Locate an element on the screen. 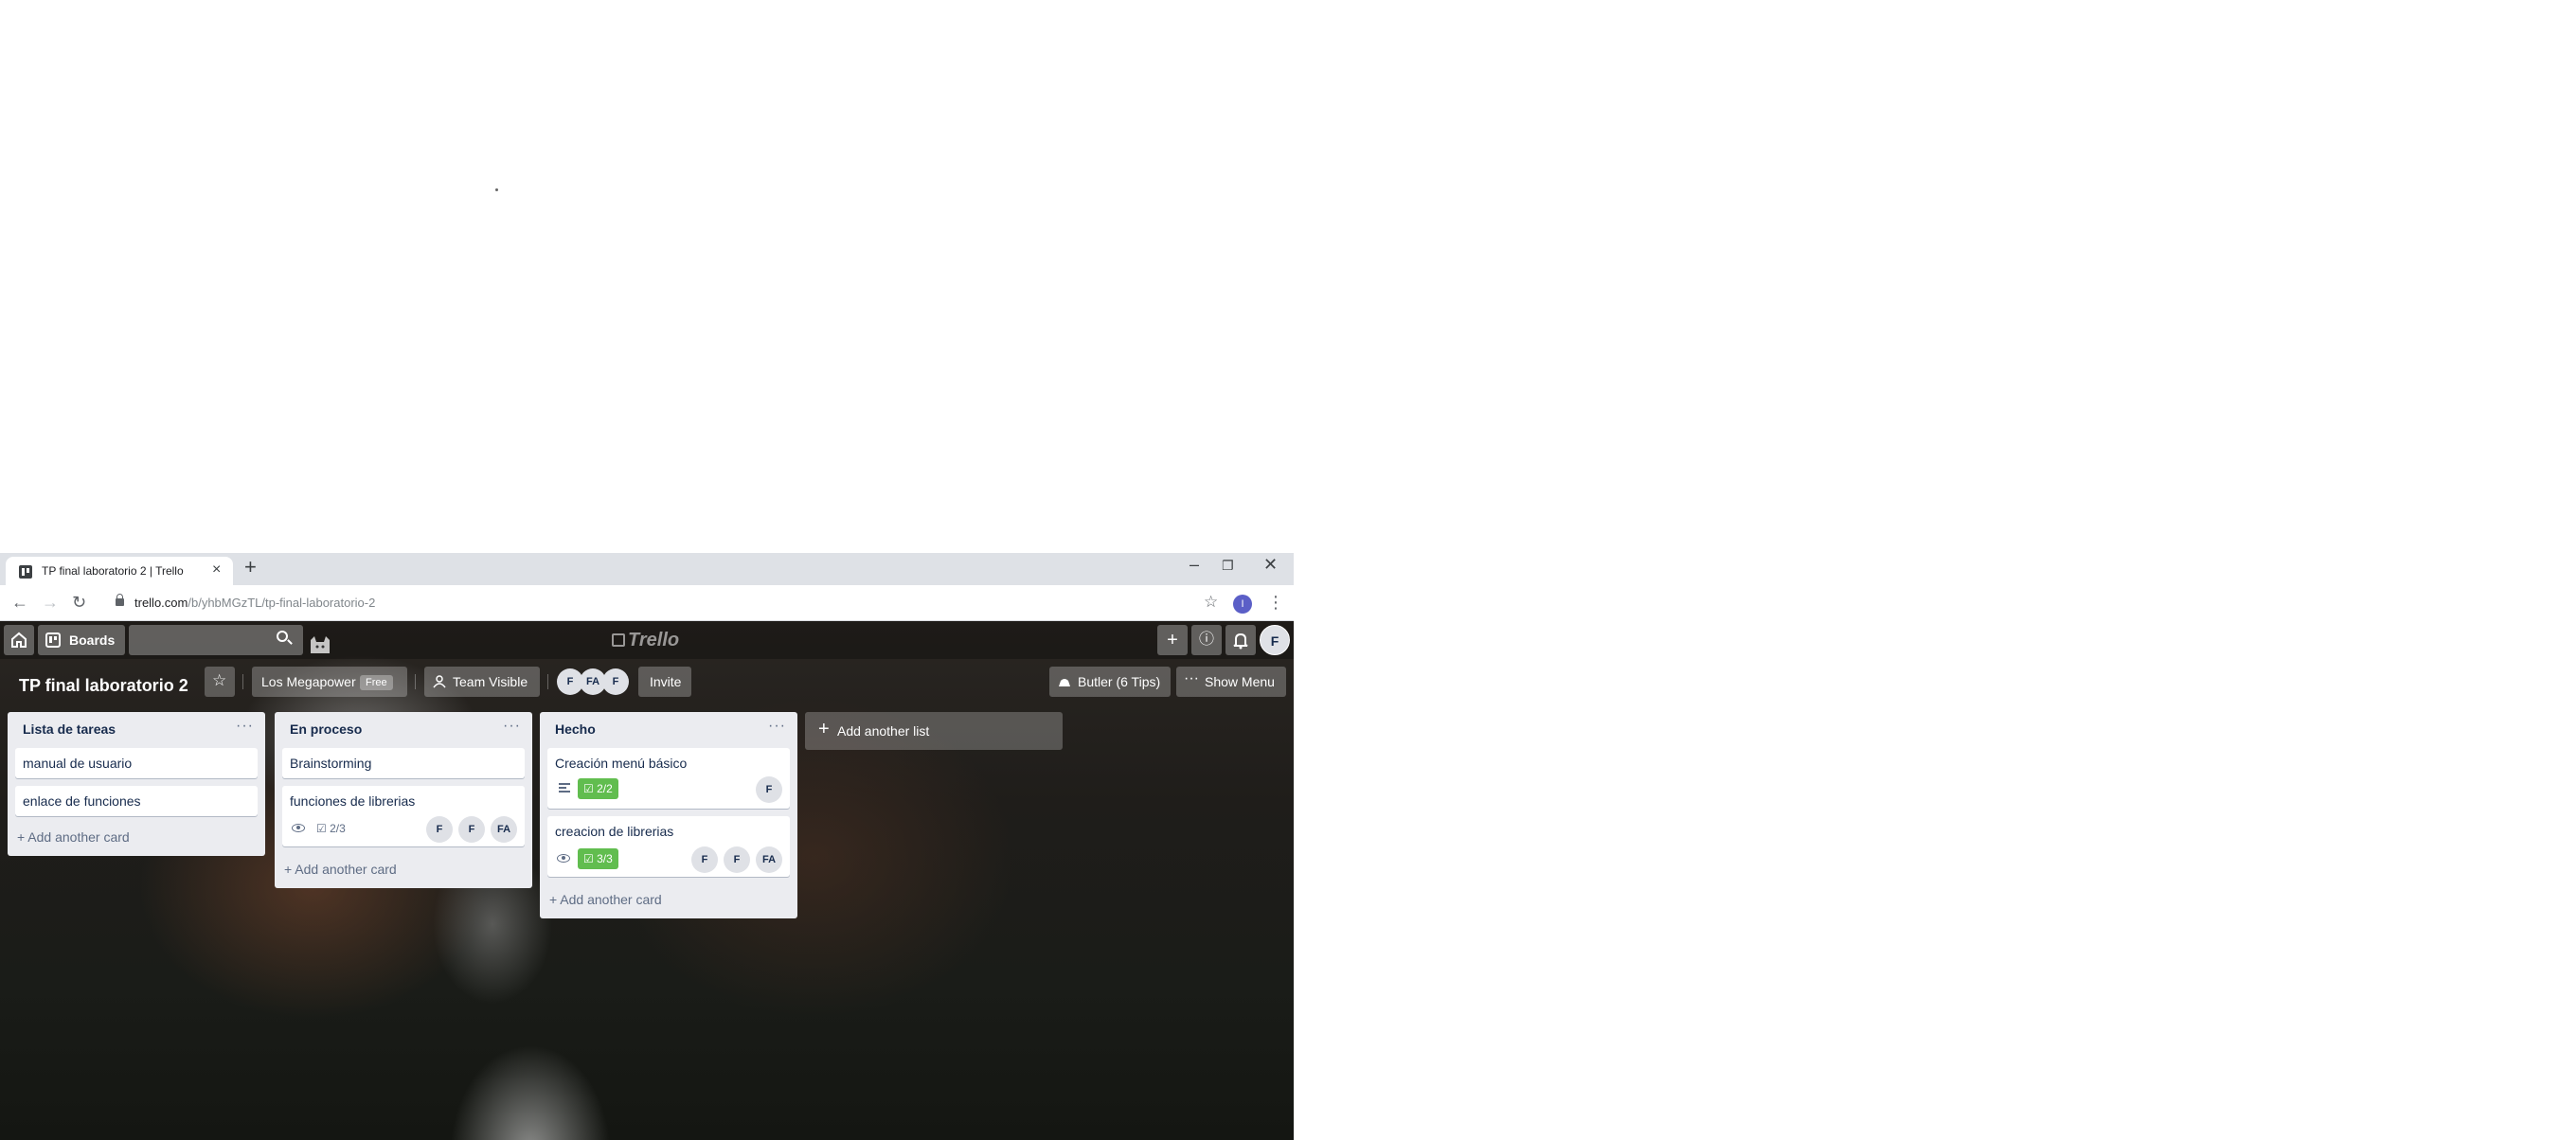 The height and width of the screenshot is (1140, 2576). show-menu-button: ··· Show Menu is located at coordinates (1231, 682).